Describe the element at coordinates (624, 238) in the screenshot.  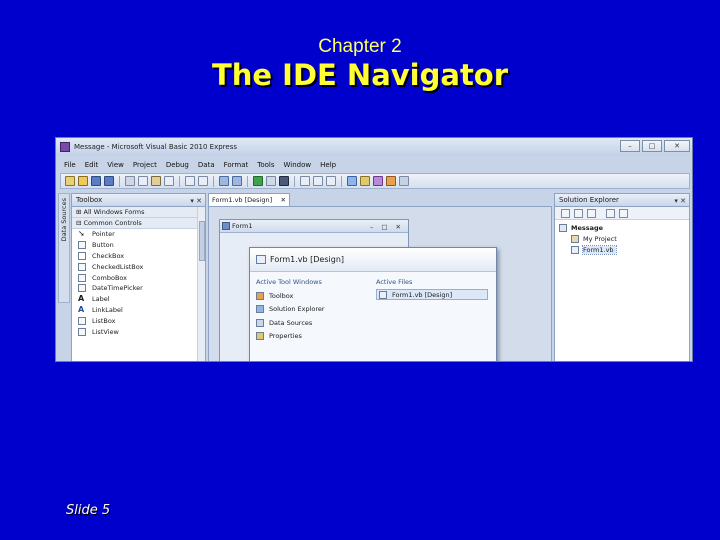
I see `tree-item-my-project: My Project` at that location.